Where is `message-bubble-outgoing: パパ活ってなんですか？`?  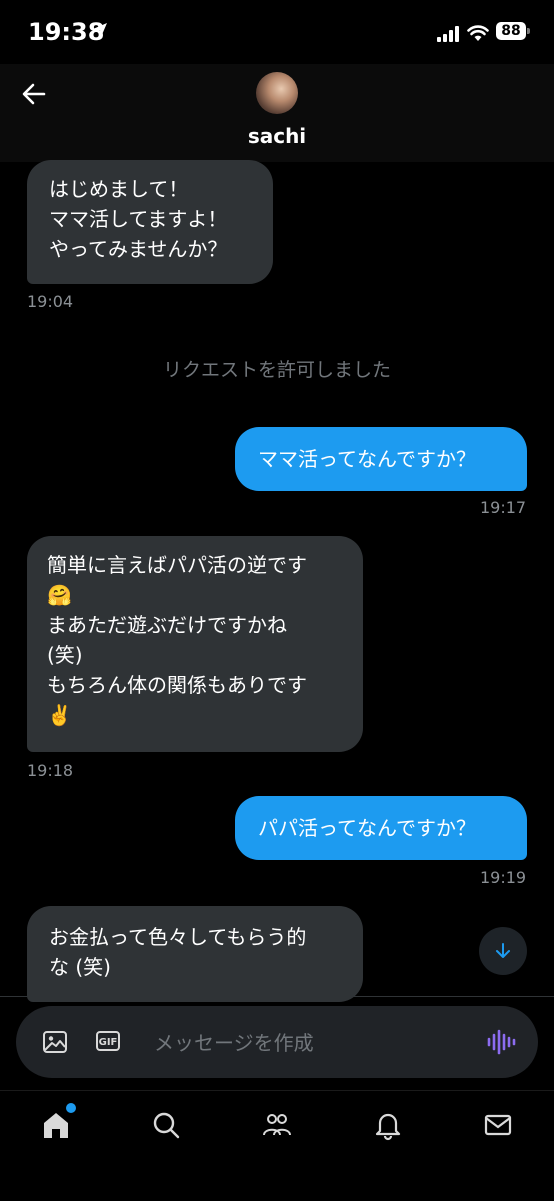 message-bubble-outgoing: パパ活ってなんですか？ is located at coordinates (381, 828).